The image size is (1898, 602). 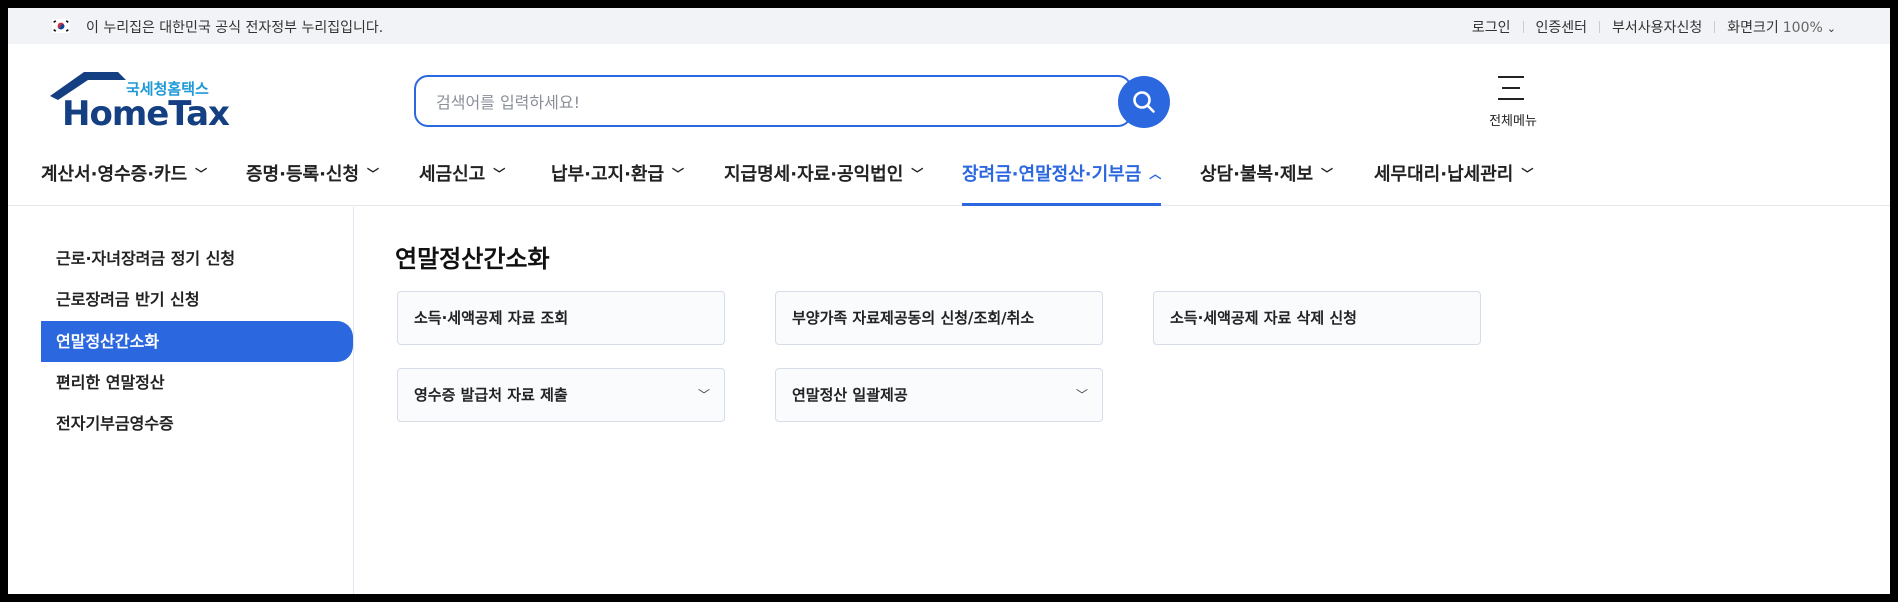 I want to click on card-dependent-consent: 부양가족 자료제공동의 신청/조회/취소, so click(x=939, y=318).